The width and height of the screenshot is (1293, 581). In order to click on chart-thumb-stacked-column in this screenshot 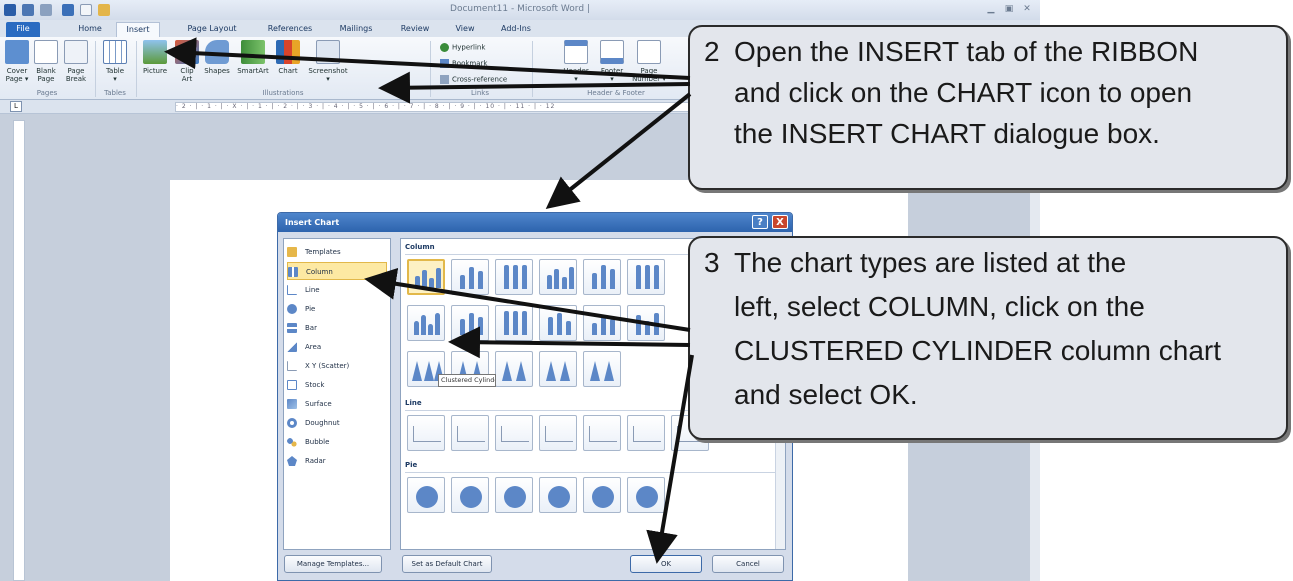, I will do `click(470, 277)`.